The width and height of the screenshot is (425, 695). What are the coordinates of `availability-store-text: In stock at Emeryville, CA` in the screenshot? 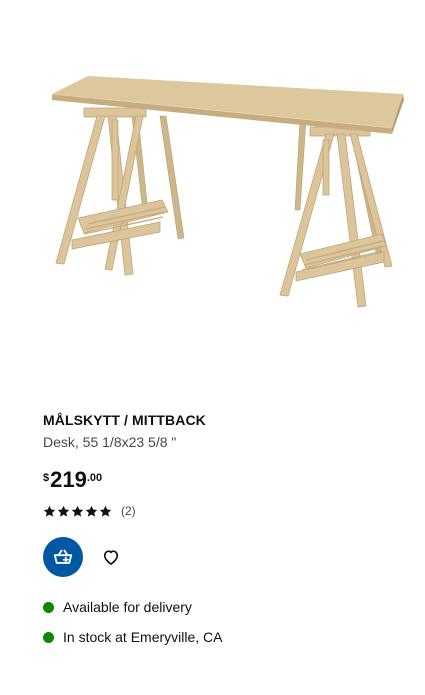 It's located at (143, 637).